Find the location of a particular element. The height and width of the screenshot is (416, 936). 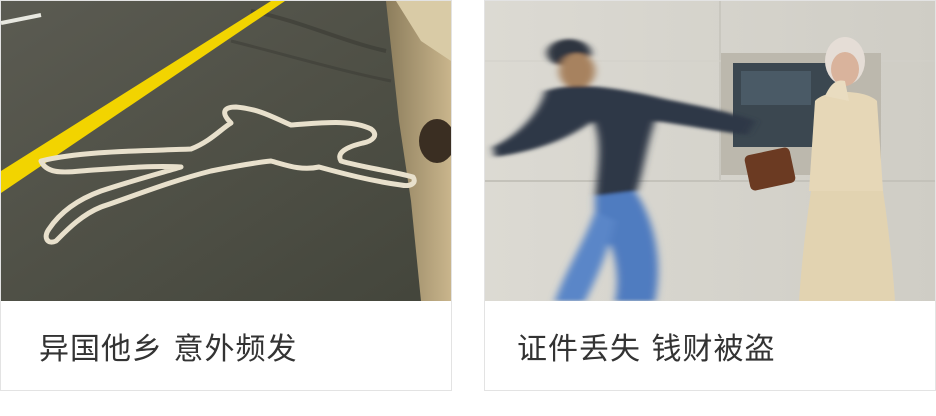

card-caption: 异国他乡 意外频发 is located at coordinates (168, 349).